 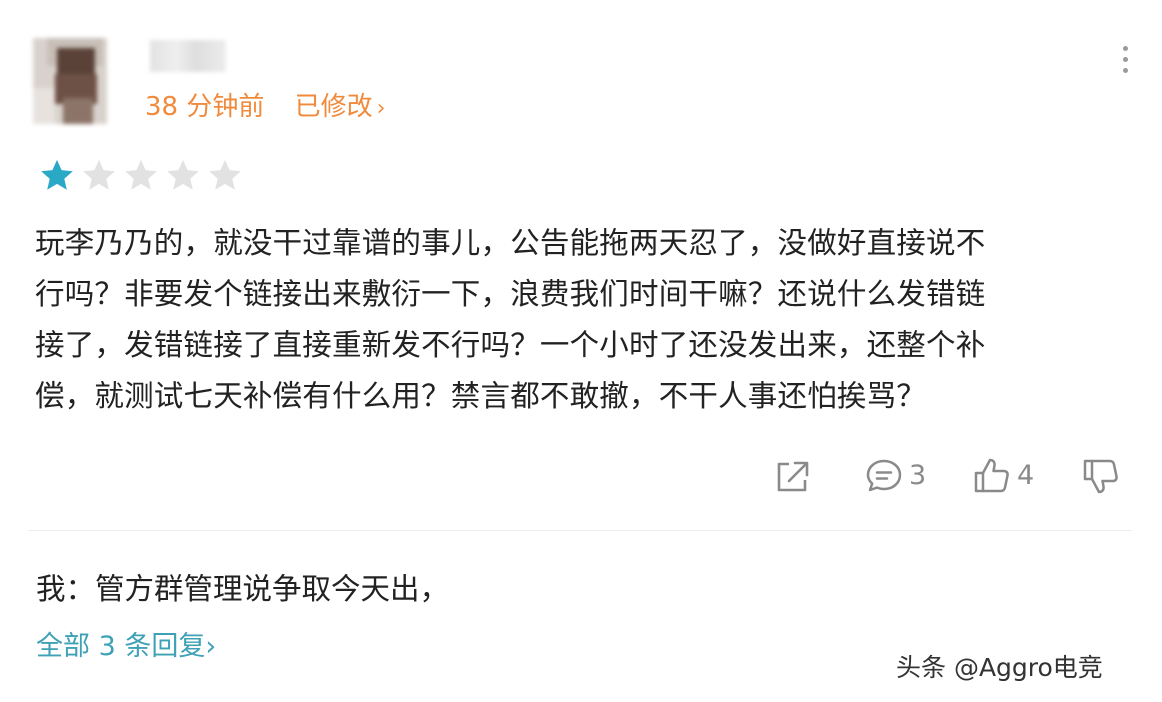 I want to click on comment-meta: 38 分钟前 已修改 ›, so click(x=265, y=104).